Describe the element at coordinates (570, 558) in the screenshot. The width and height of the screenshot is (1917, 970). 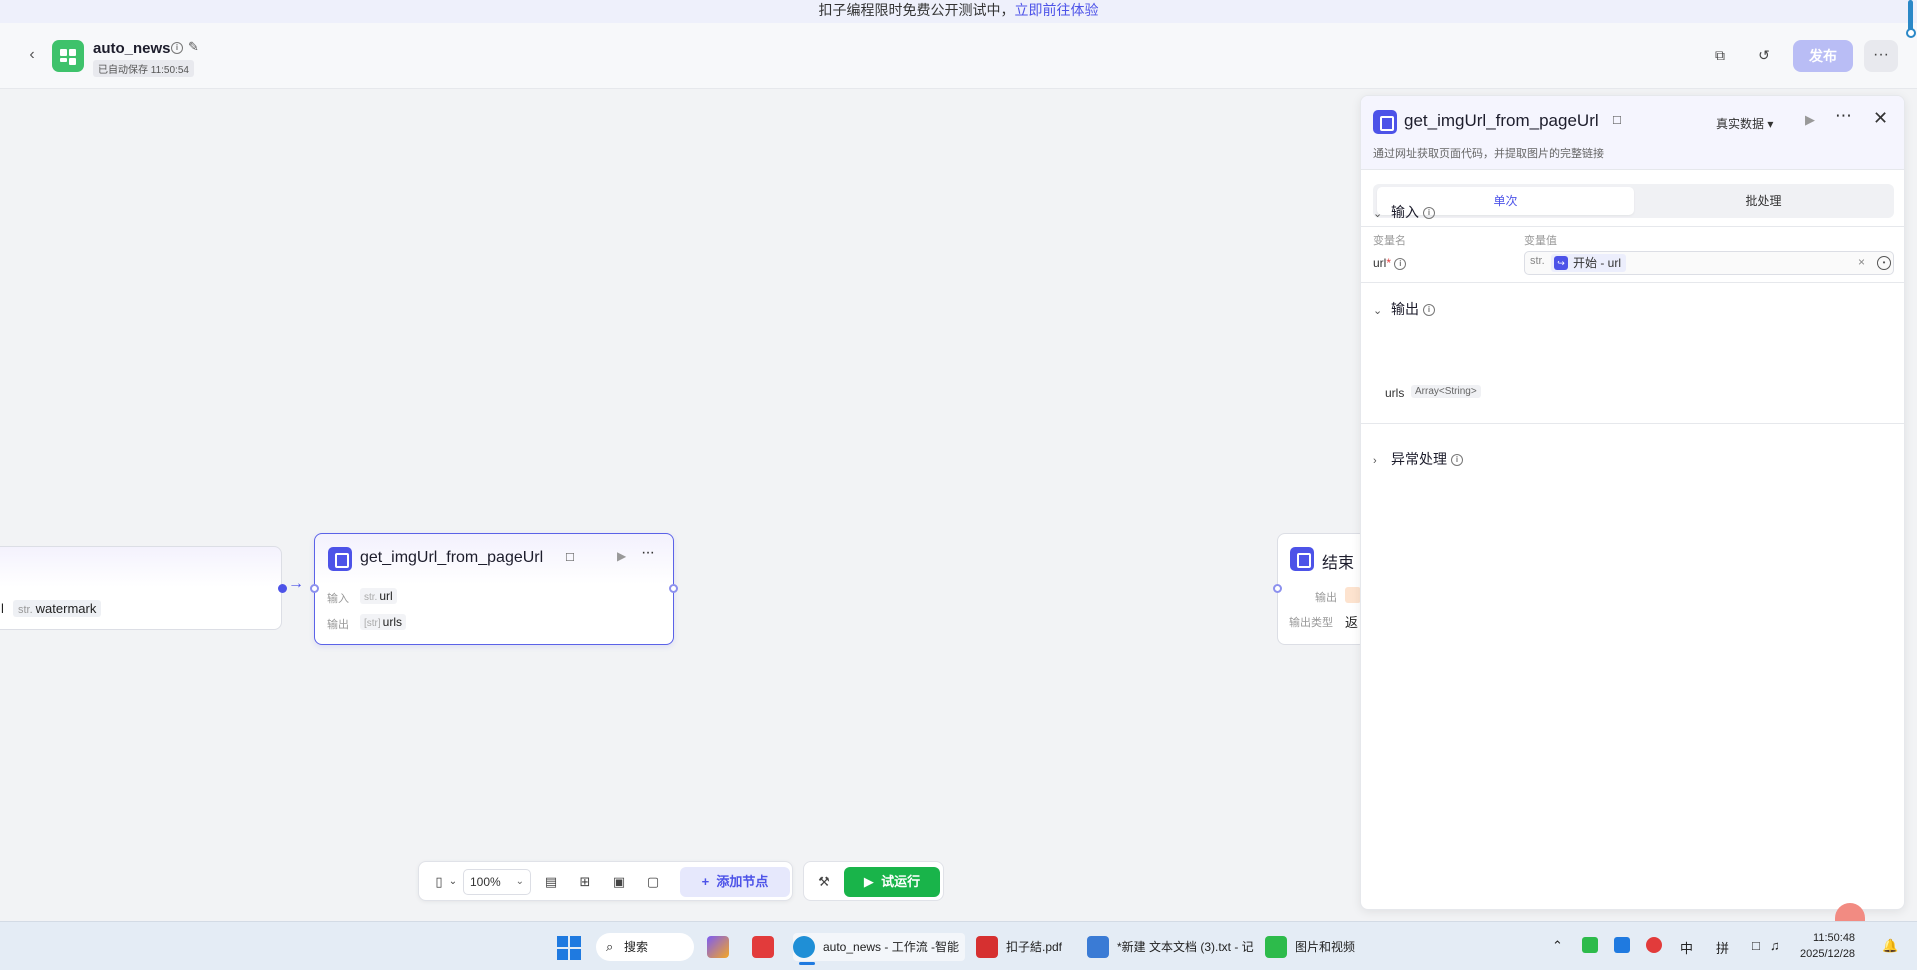
I see `lock-icon: ☐` at that location.